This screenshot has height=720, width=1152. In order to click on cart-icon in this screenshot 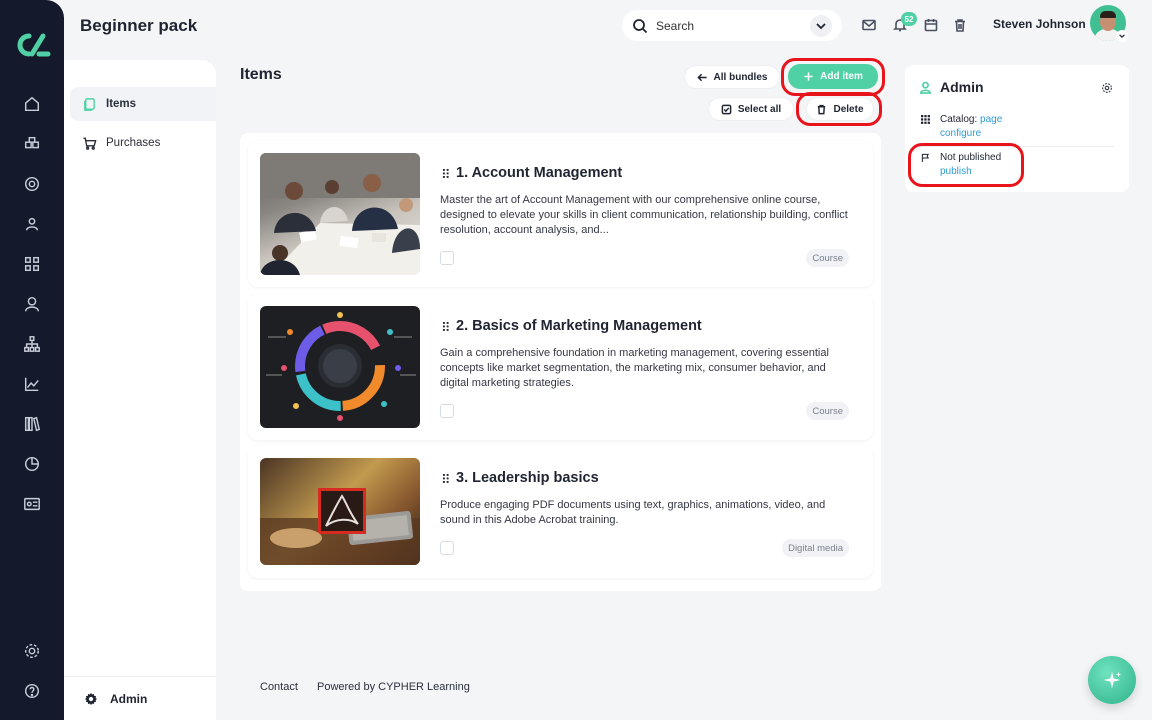, I will do `click(90, 143)`.